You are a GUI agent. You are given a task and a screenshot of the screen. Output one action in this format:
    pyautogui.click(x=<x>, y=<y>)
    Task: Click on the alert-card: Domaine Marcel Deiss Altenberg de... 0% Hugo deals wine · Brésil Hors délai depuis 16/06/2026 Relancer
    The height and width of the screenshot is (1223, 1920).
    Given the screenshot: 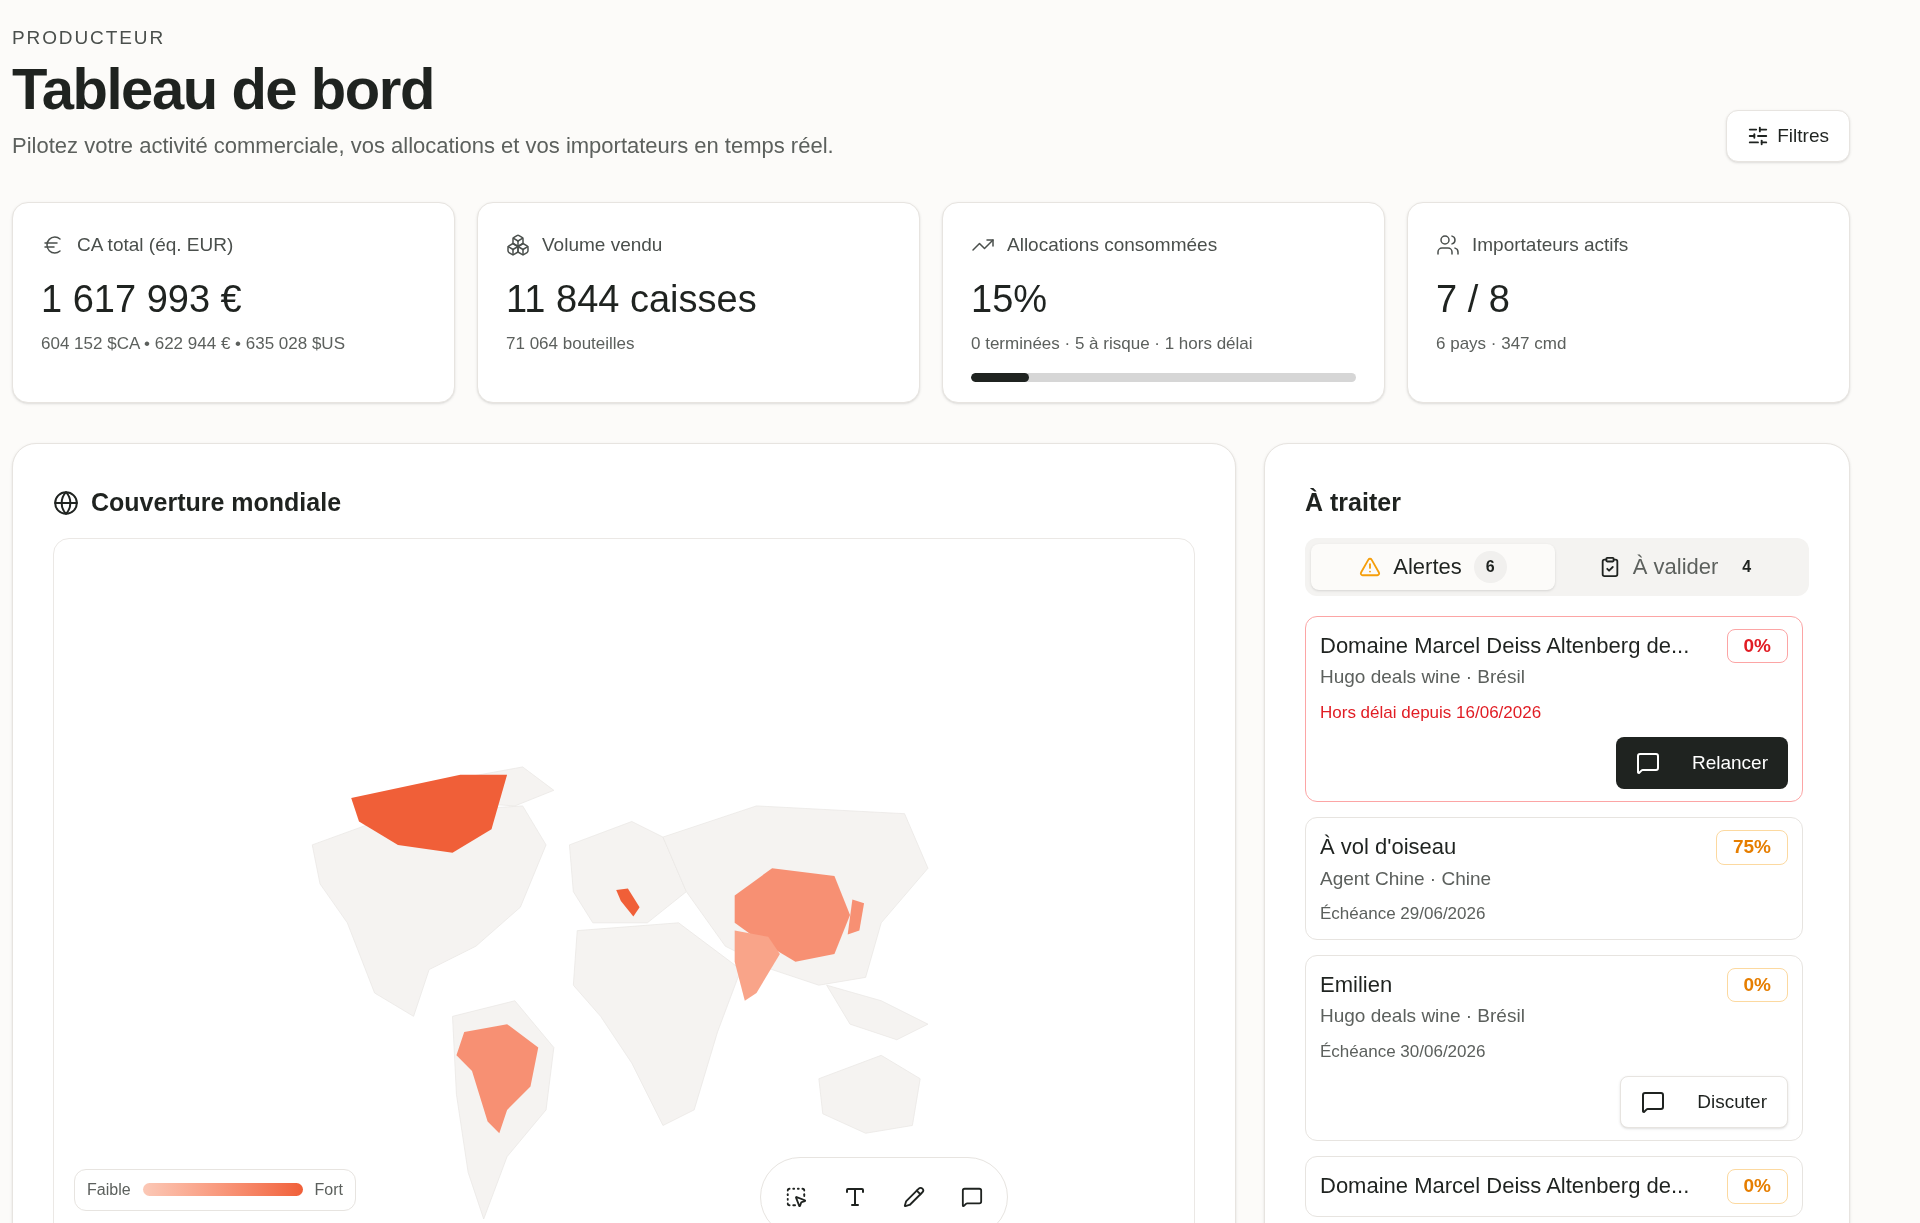 What is the action you would take?
    pyautogui.click(x=1554, y=708)
    